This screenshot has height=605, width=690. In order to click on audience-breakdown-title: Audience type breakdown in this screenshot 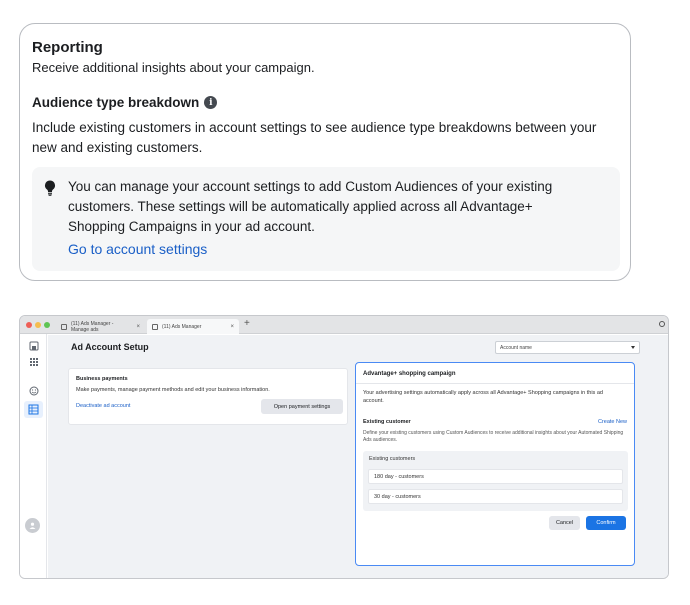, I will do `click(116, 102)`.